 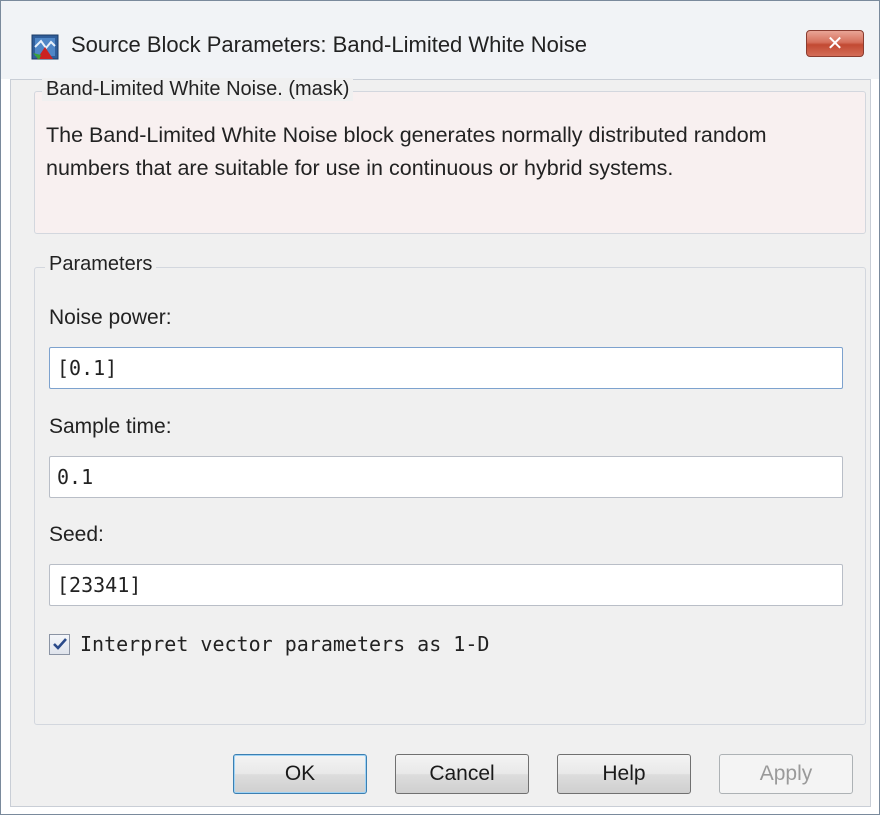 I want to click on help-button: Help, so click(x=624, y=774).